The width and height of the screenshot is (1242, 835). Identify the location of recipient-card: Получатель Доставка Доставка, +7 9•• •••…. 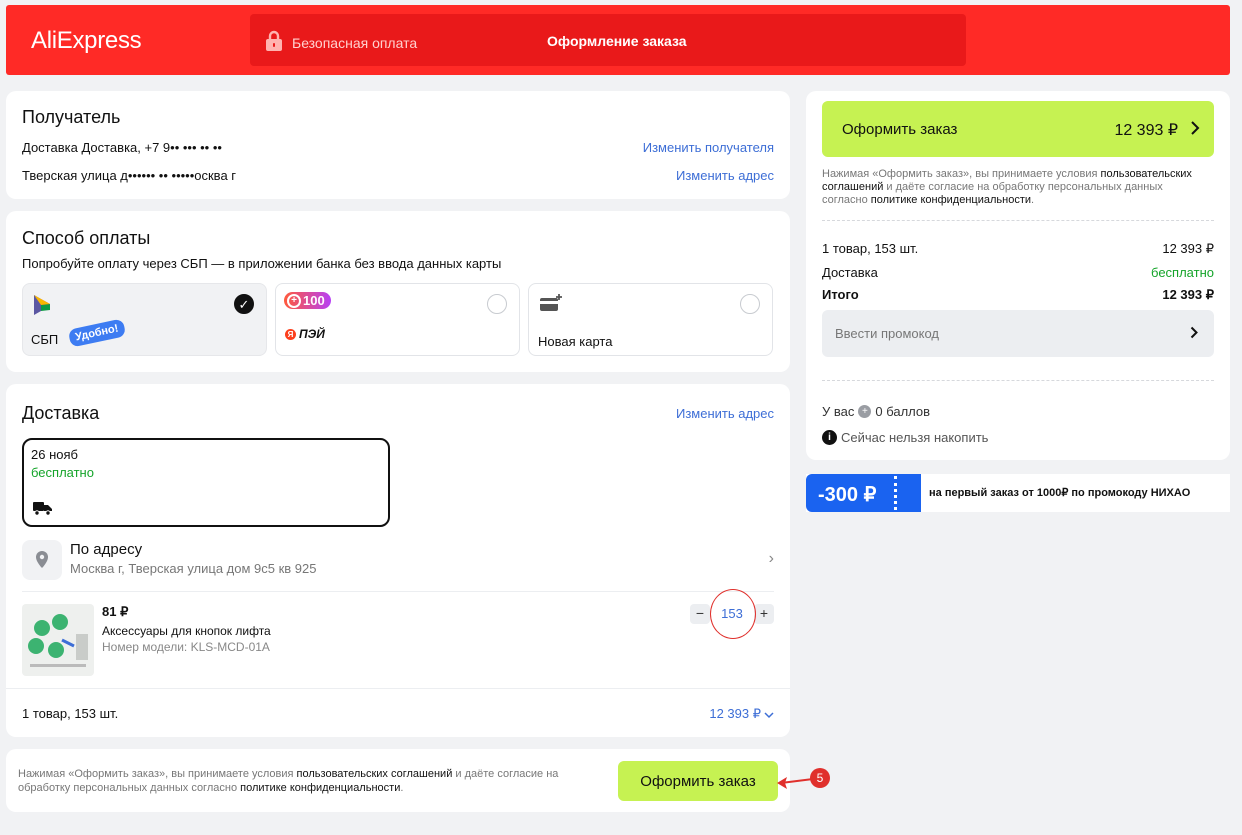
(398, 145).